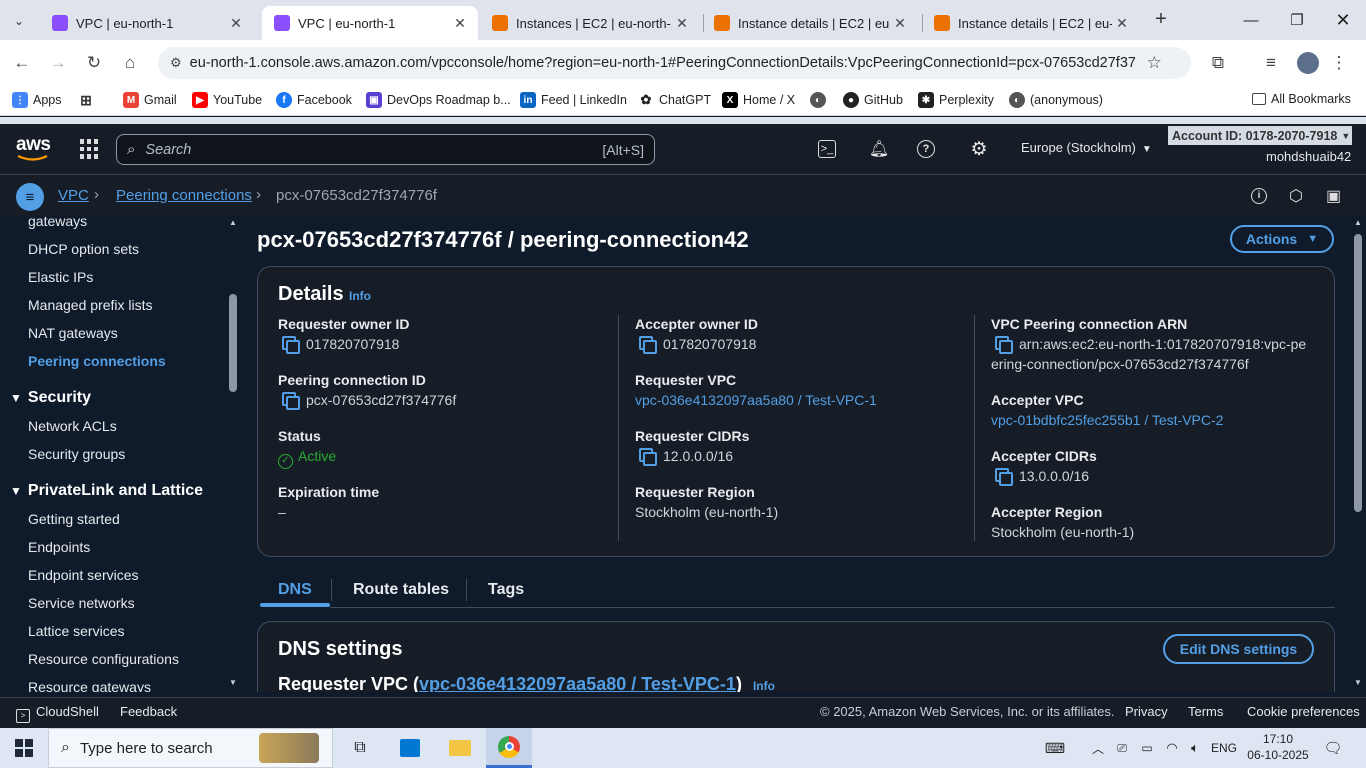  Describe the element at coordinates (106, 491) in the screenshot. I see `sidebar-section-privatelink: ▼ PrivateLink and Lattice` at that location.